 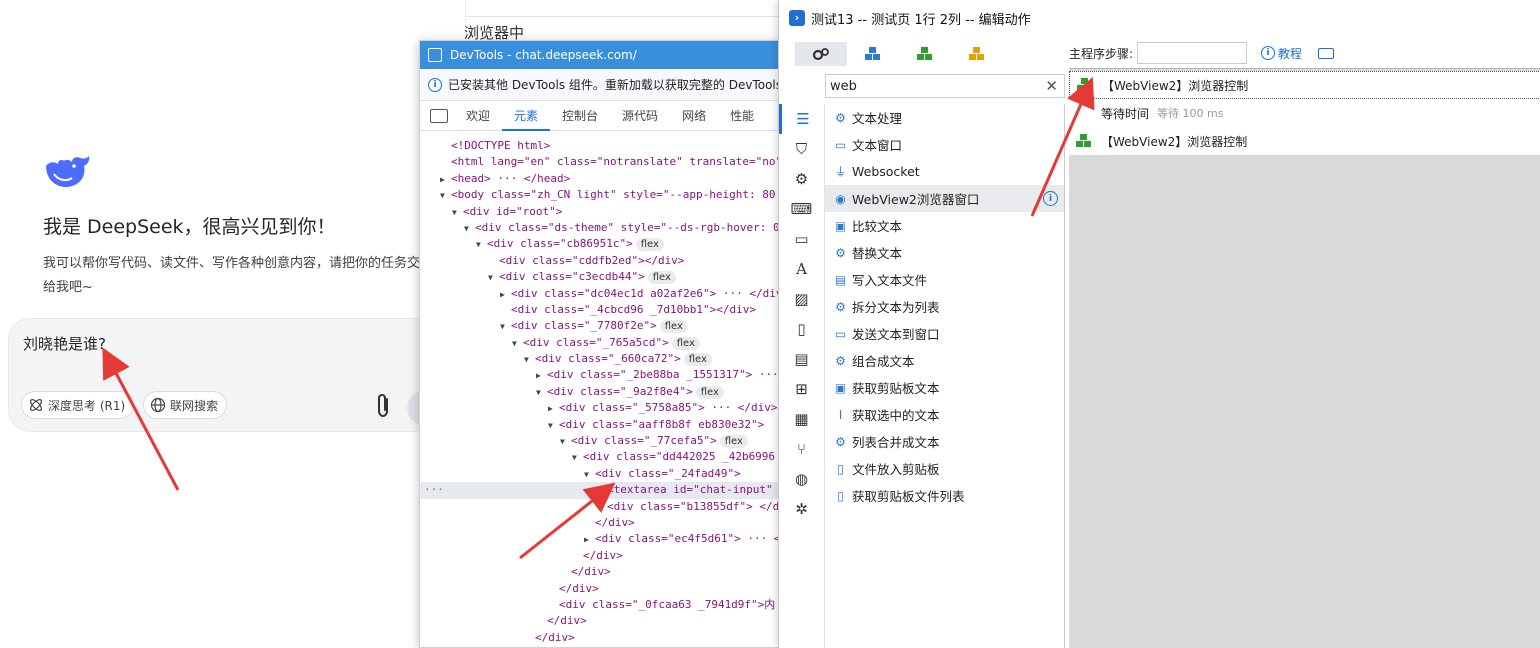 I want to click on tab-green-cubes, so click(x=925, y=54).